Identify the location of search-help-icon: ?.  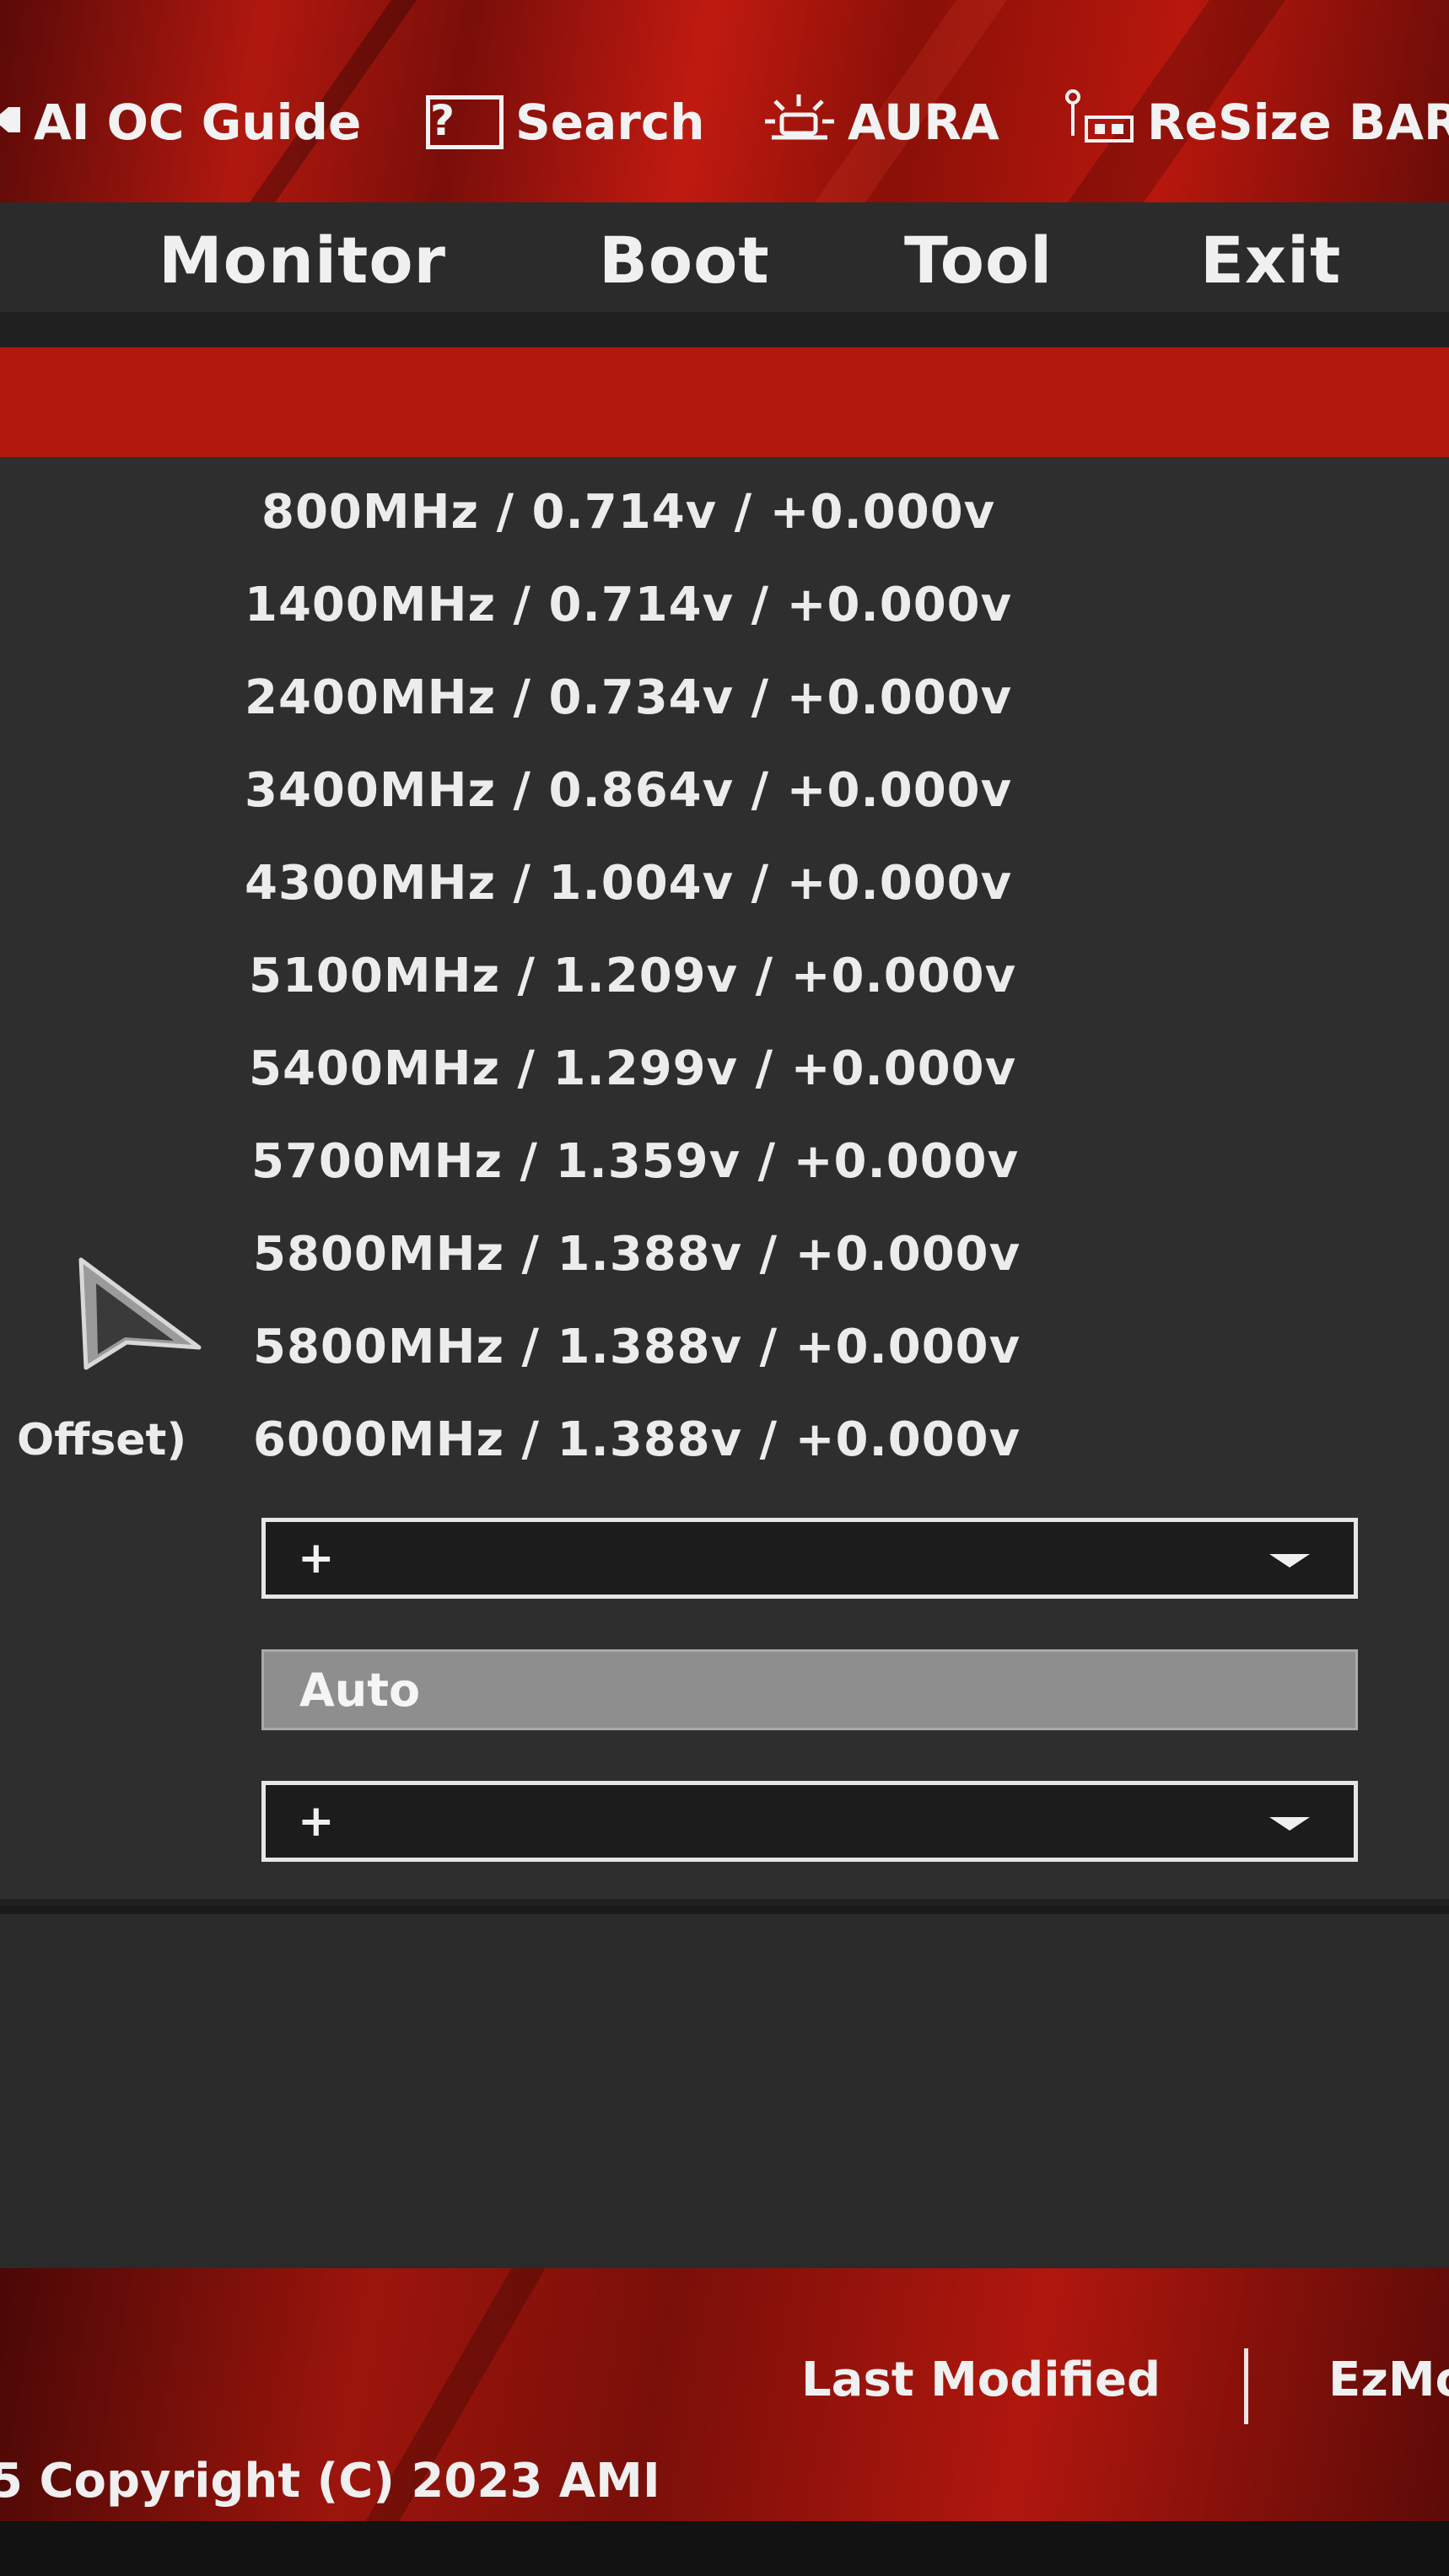
(465, 122).